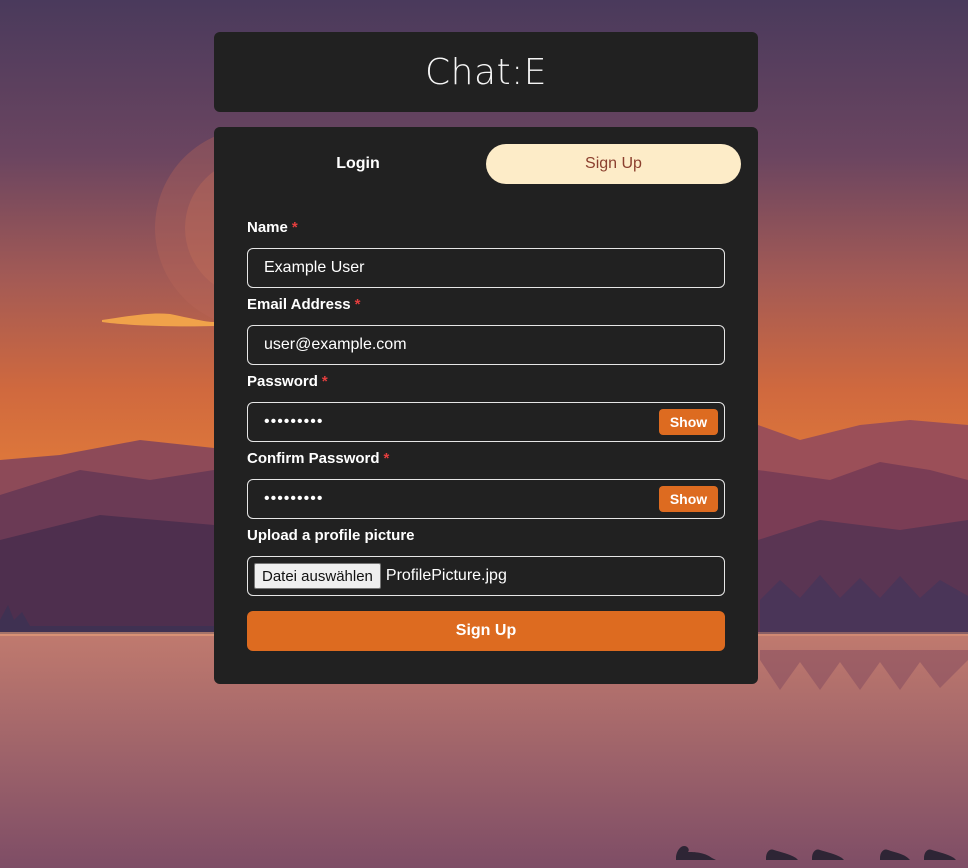 This screenshot has height=868, width=968. I want to click on picture-upload-field: Datei auswählen ProfilePicture.jpg, so click(486, 576).